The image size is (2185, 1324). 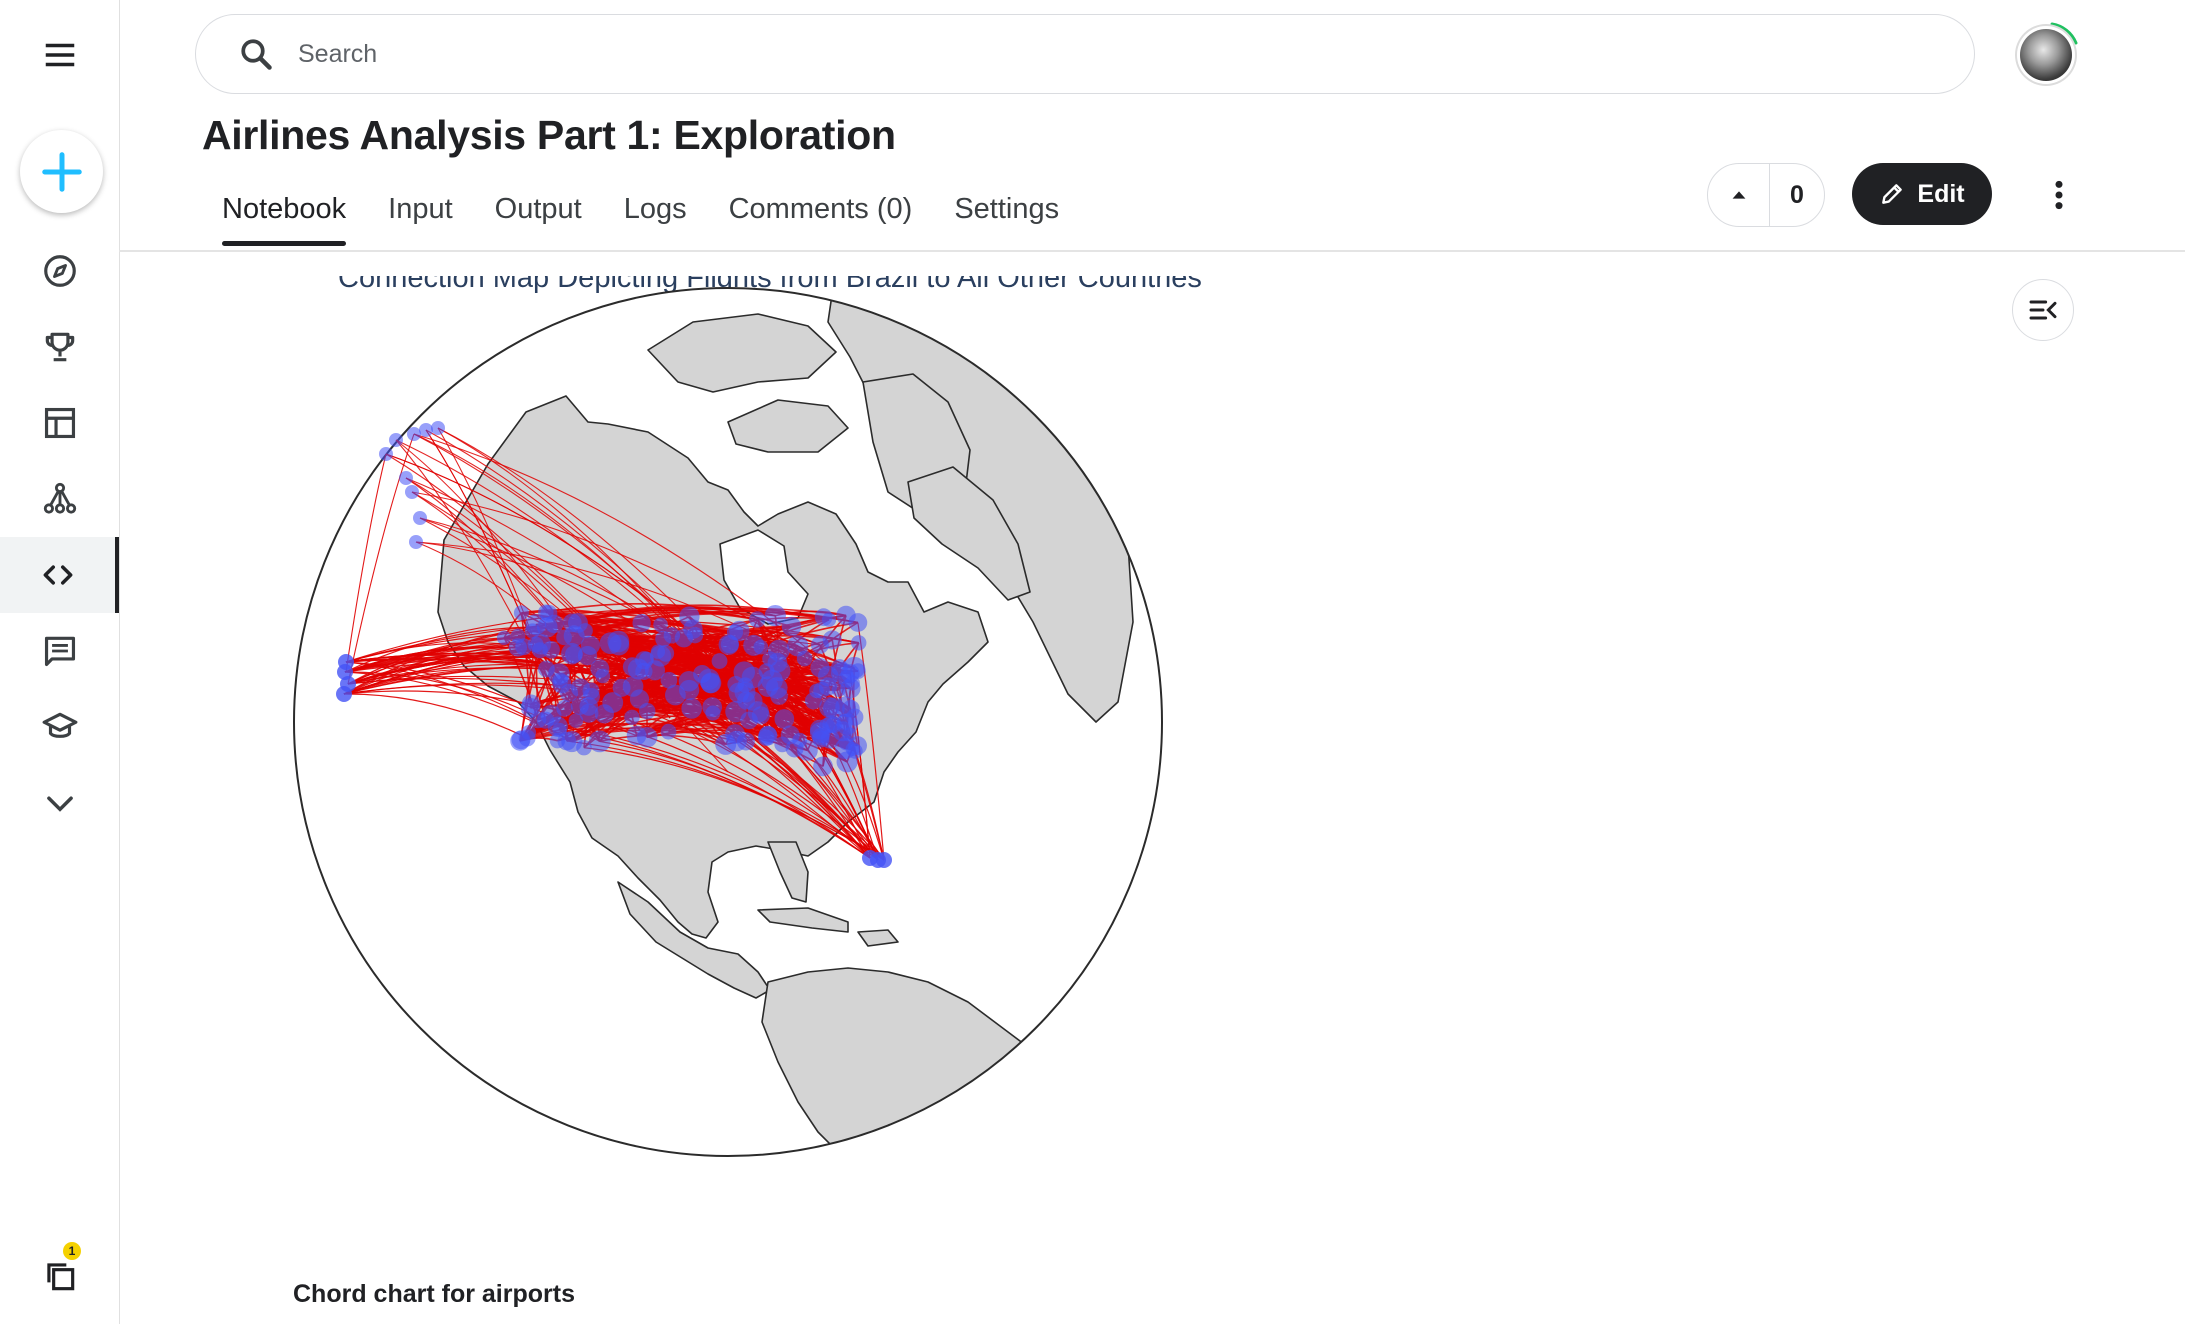 I want to click on sidebar-item-your-work, so click(x=59, y=1276).